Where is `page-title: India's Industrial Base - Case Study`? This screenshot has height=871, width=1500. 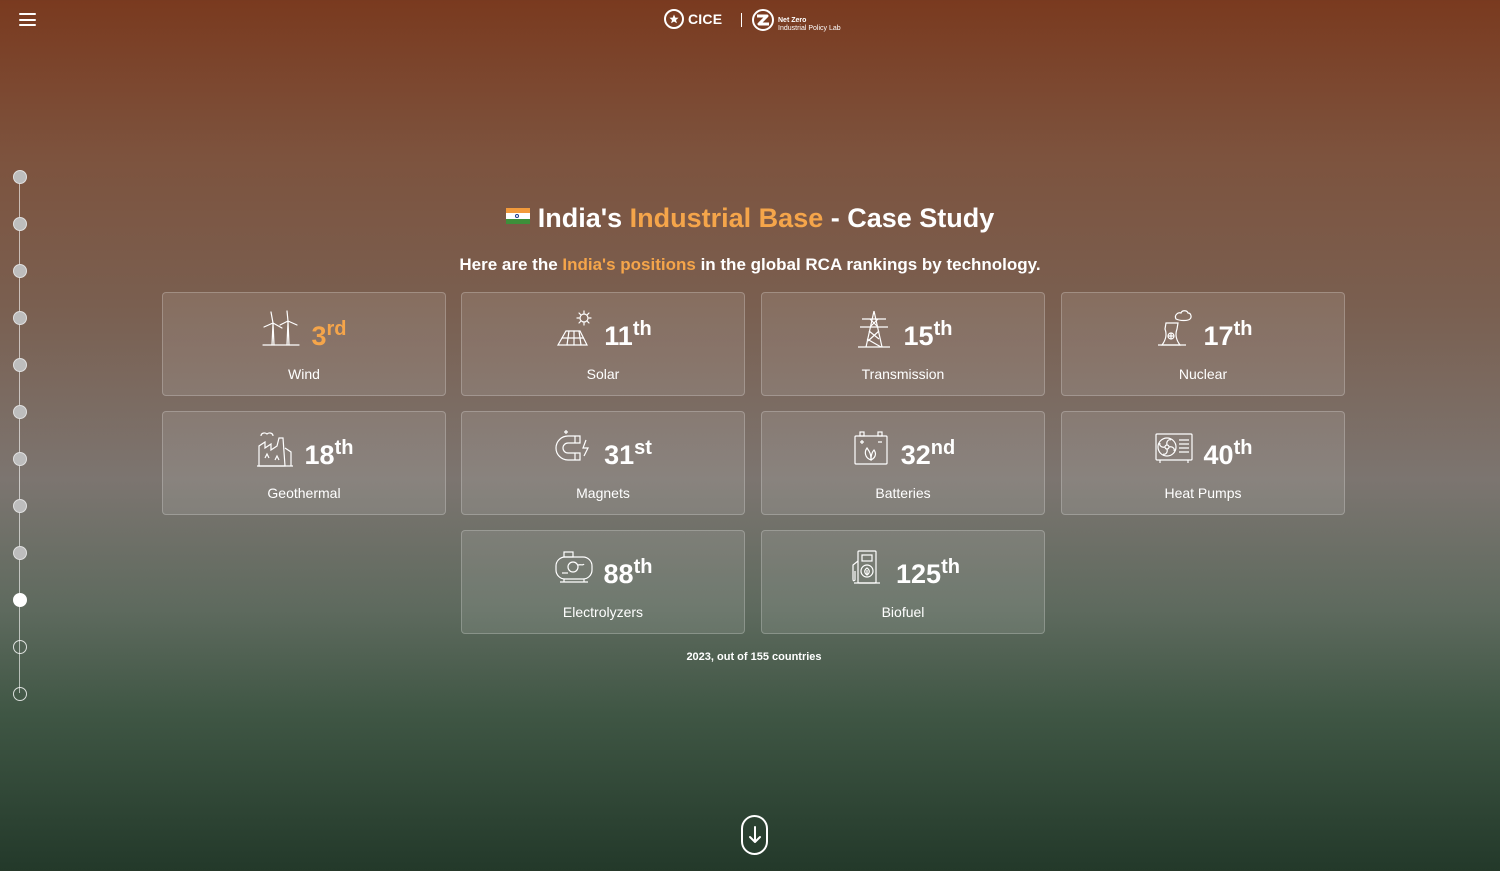
page-title: India's Industrial Base - Case Study is located at coordinates (750, 218).